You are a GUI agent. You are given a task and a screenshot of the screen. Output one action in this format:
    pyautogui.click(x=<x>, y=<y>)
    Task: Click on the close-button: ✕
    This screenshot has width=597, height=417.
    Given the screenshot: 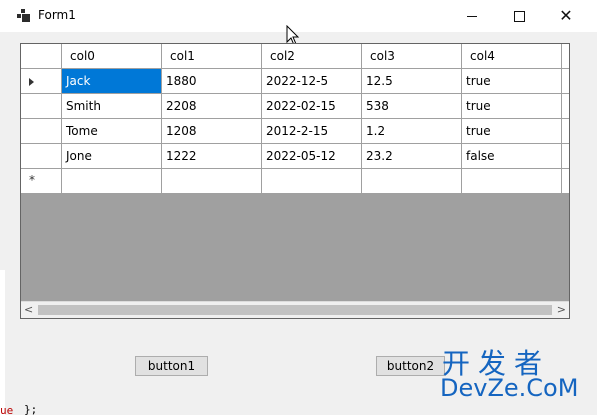 What is the action you would take?
    pyautogui.click(x=566, y=16)
    